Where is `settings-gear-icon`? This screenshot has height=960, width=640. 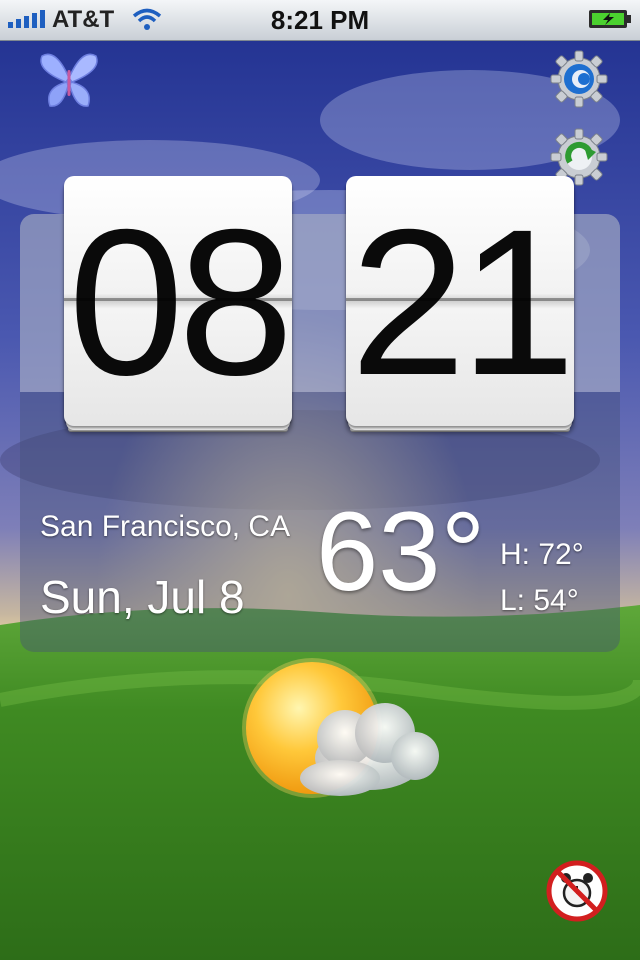 settings-gear-icon is located at coordinates (579, 79).